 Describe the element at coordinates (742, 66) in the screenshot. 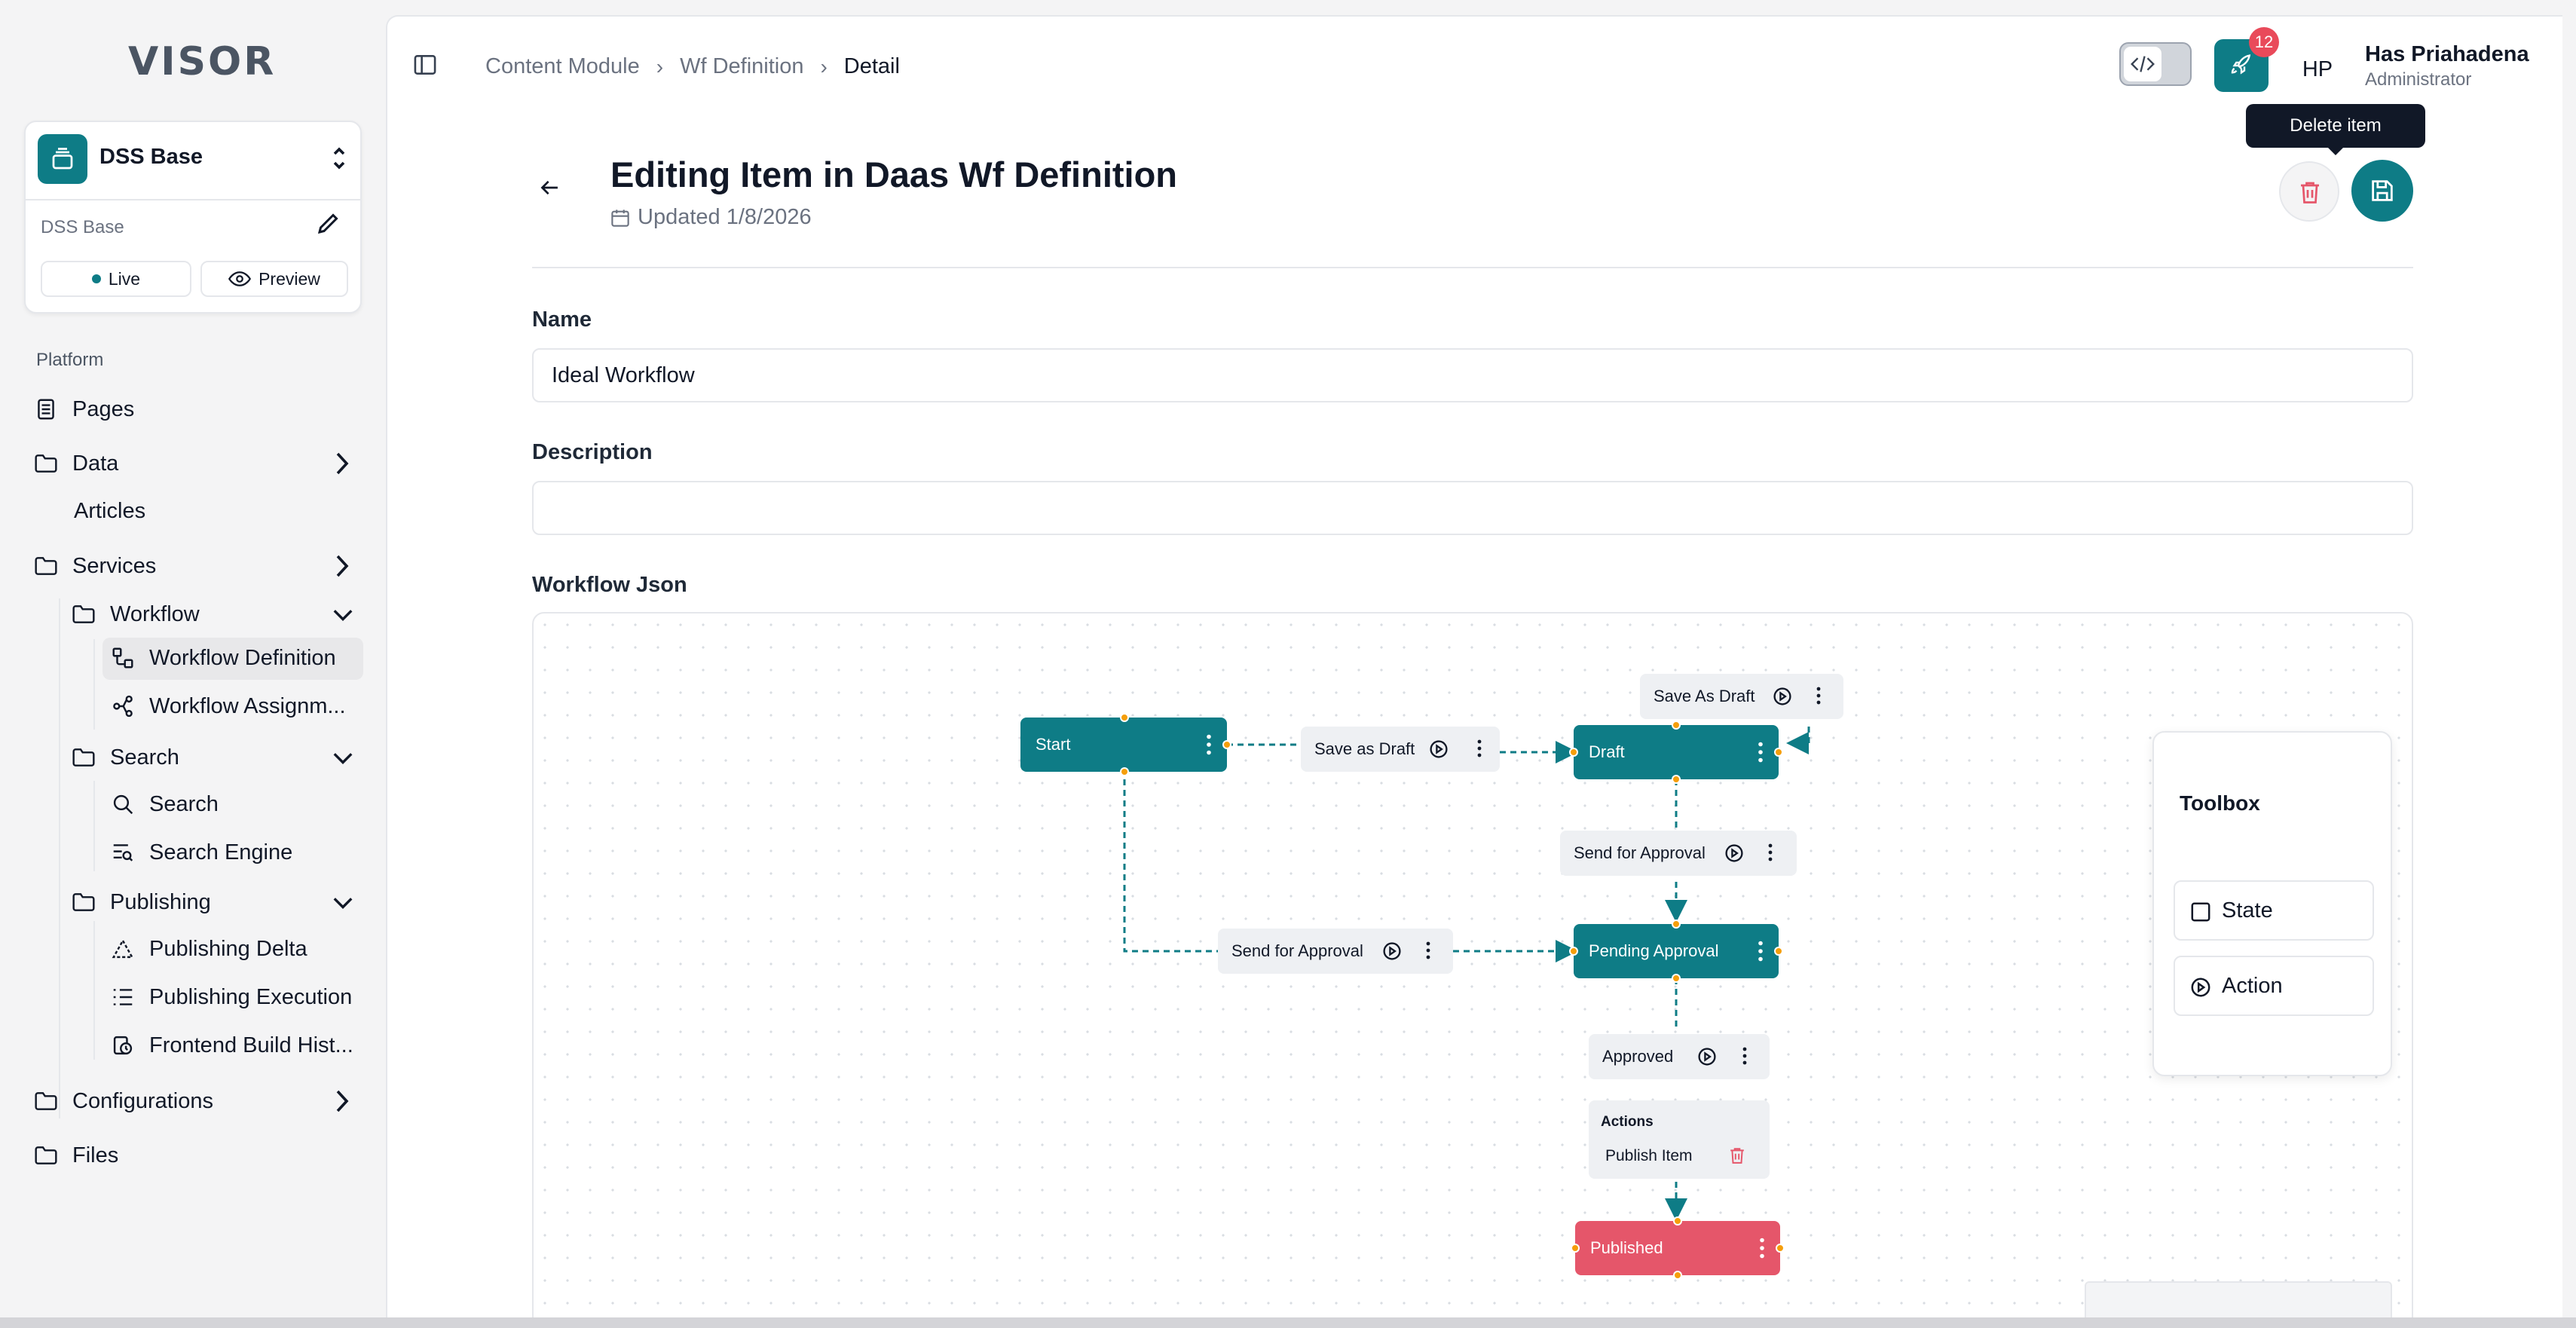

I see `breadcrumb-wf-definition: Wf Definition` at that location.